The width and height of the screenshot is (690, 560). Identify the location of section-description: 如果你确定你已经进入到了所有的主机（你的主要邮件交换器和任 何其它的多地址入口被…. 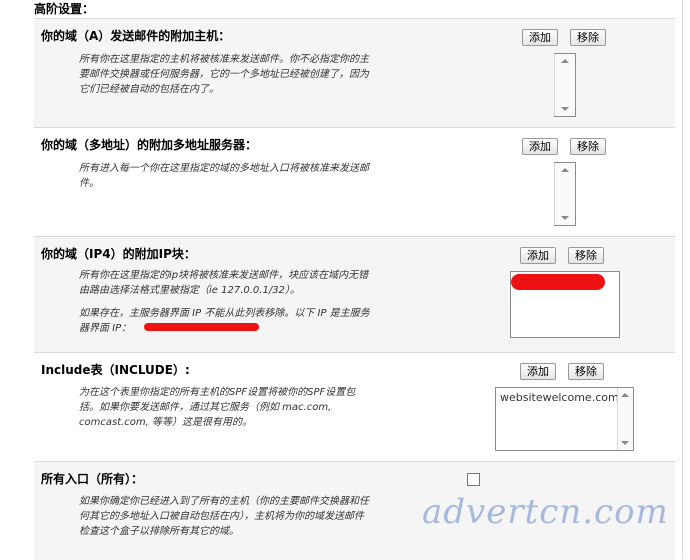
(224, 516).